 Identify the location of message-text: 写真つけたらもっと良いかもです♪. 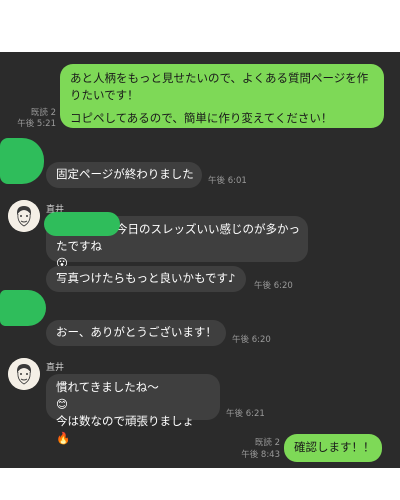
(146, 278).